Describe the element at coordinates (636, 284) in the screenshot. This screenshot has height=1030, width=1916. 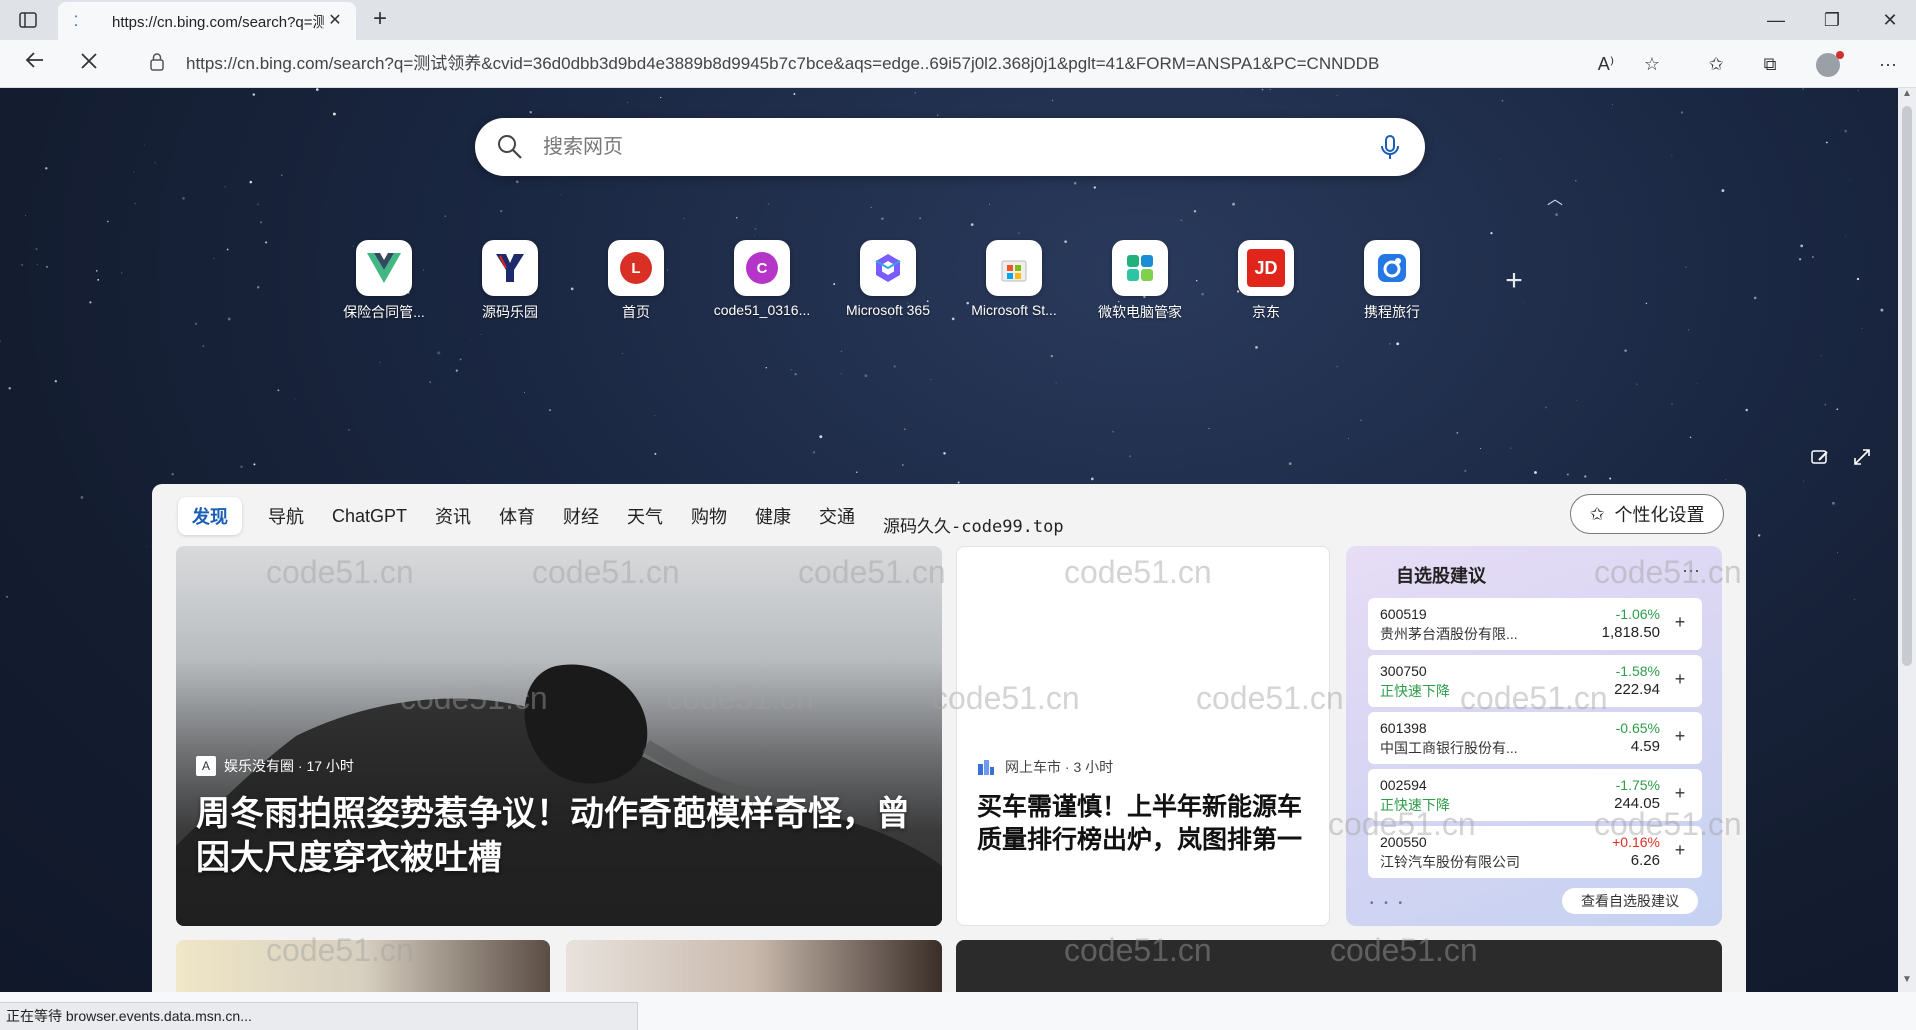
I see `quick-link-2: L 首页` at that location.